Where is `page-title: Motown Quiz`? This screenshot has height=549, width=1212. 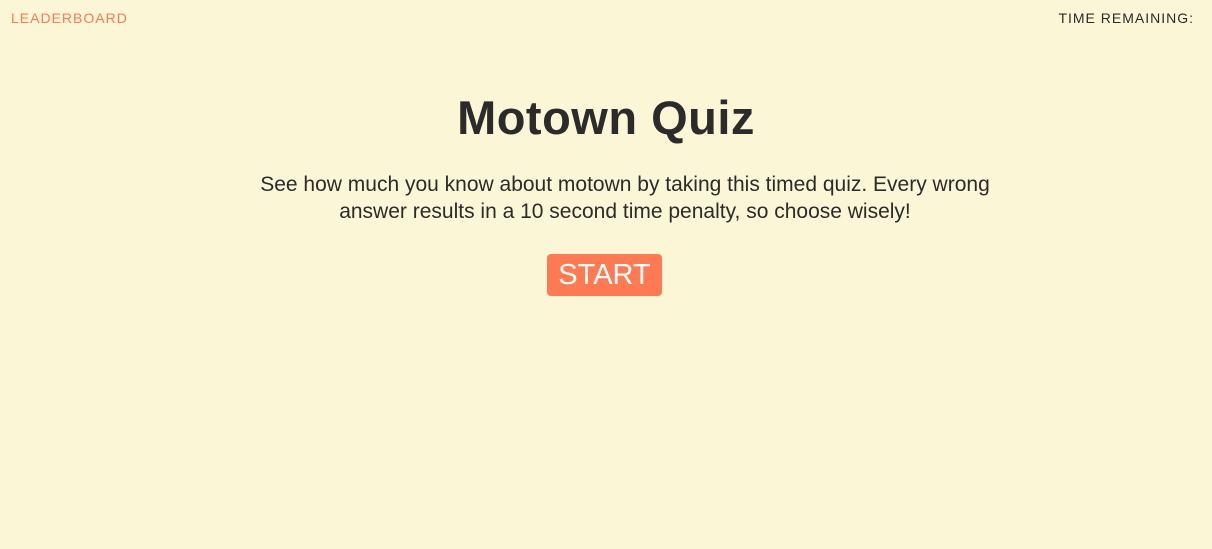
page-title: Motown Quiz is located at coordinates (606, 117).